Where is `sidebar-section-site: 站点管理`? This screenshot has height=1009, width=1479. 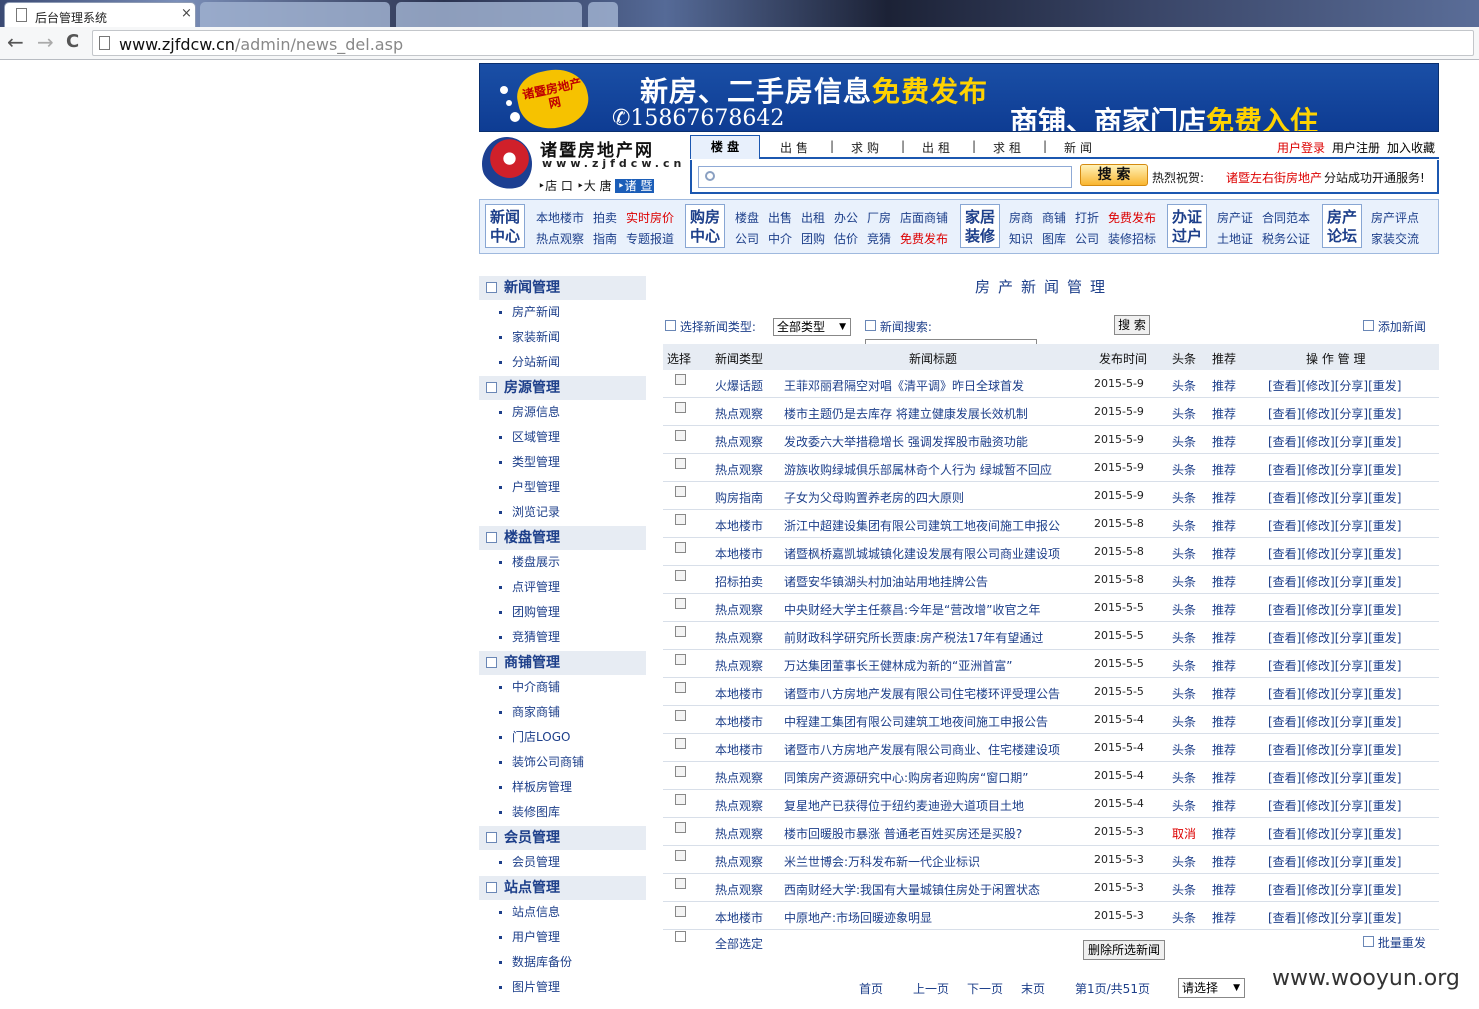
sidebar-section-site: 站点管理 is located at coordinates (562, 888).